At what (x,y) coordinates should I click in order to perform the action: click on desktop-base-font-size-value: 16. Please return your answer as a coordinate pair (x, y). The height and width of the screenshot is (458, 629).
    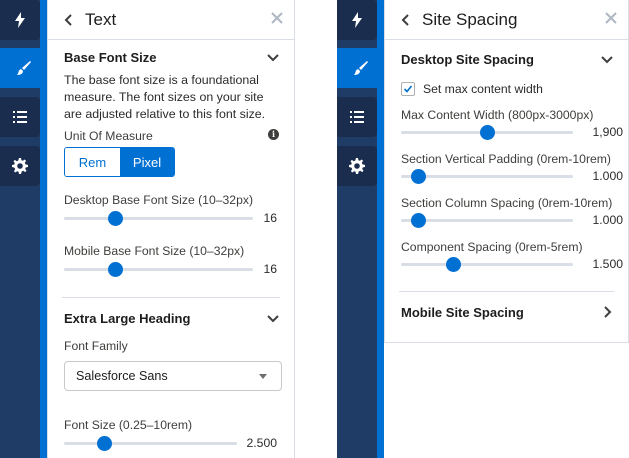
    Looking at the image, I should click on (270, 218).